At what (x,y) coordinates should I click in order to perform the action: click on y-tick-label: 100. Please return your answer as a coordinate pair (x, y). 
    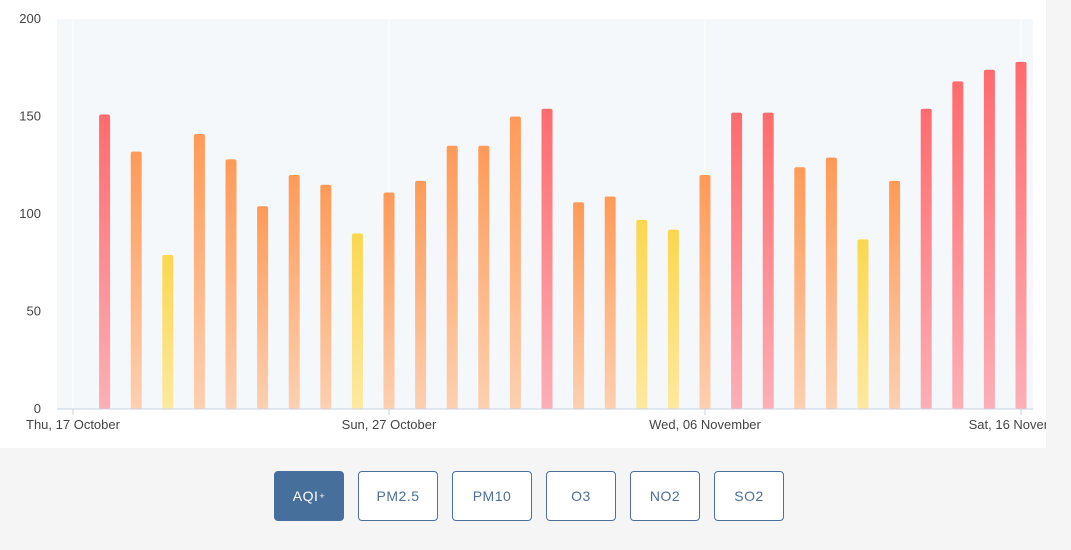
    Looking at the image, I should click on (30, 213).